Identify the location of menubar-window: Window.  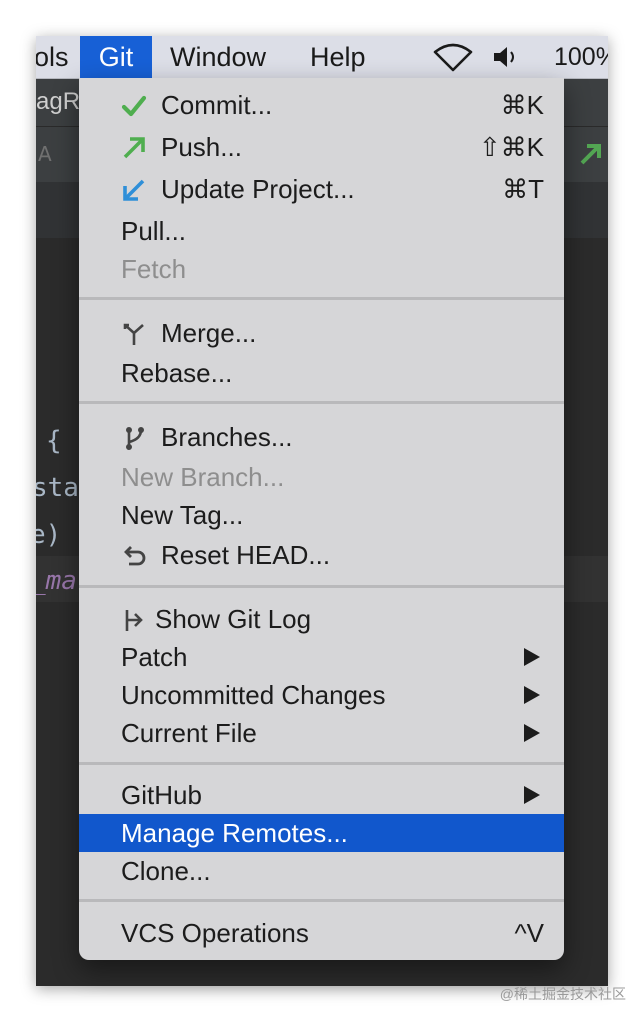
(218, 57).